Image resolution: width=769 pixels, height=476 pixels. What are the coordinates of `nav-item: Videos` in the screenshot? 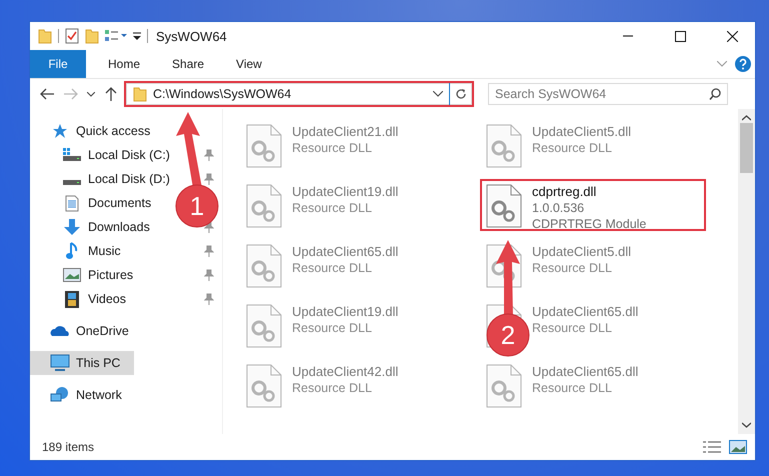 It's located at (80, 299).